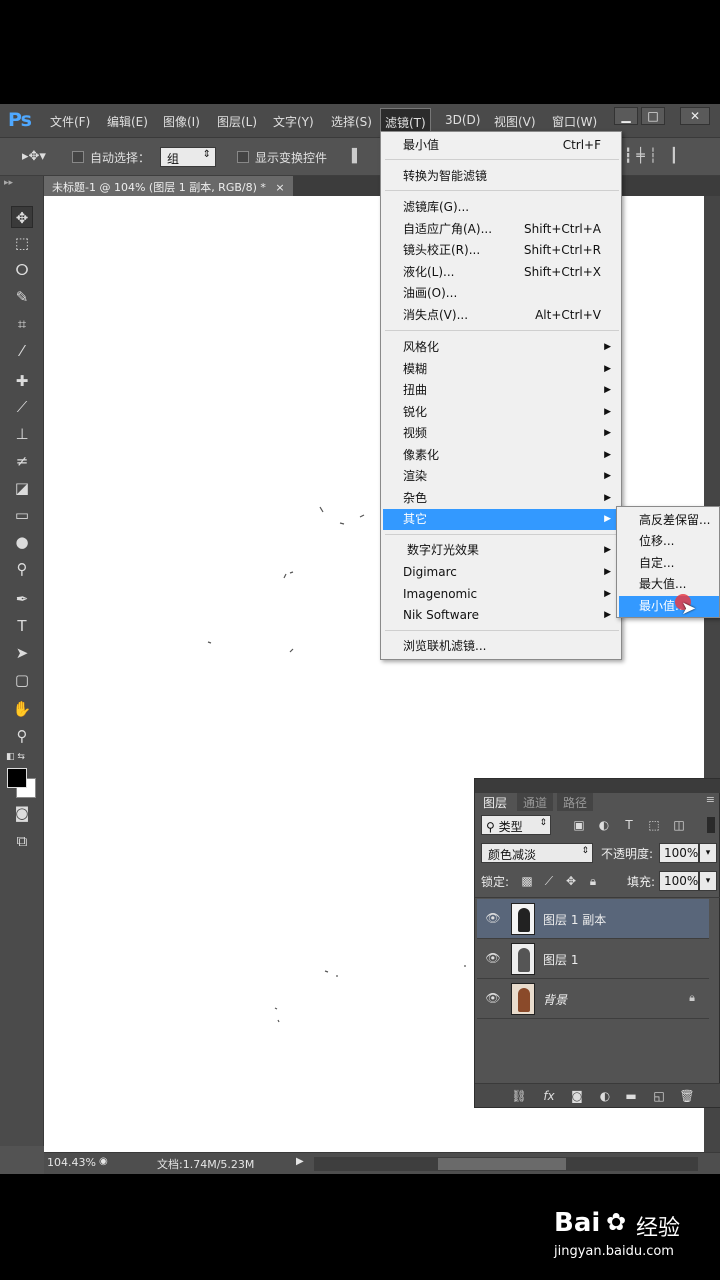 The height and width of the screenshot is (1280, 720). Describe the element at coordinates (22, 599) in the screenshot. I see `pen-tool-icon: ✒` at that location.